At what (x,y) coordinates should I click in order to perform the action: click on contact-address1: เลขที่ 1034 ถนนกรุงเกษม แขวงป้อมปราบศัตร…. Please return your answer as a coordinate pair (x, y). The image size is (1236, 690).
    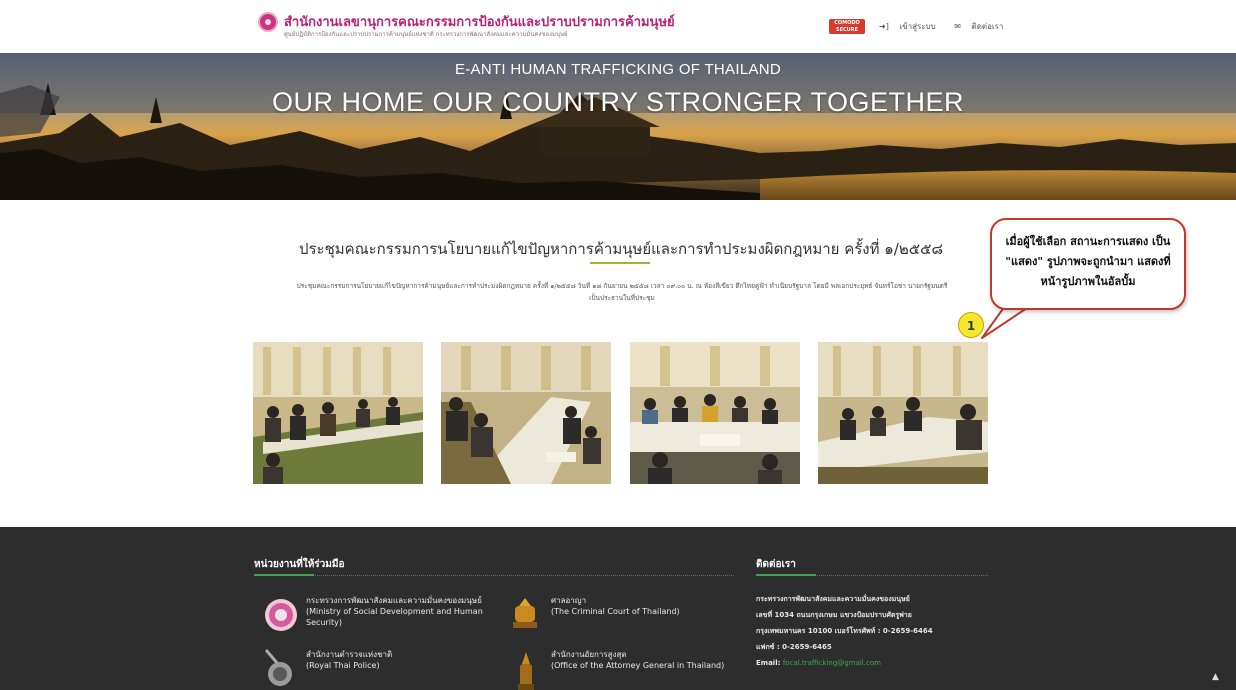
    Looking at the image, I should click on (834, 615).